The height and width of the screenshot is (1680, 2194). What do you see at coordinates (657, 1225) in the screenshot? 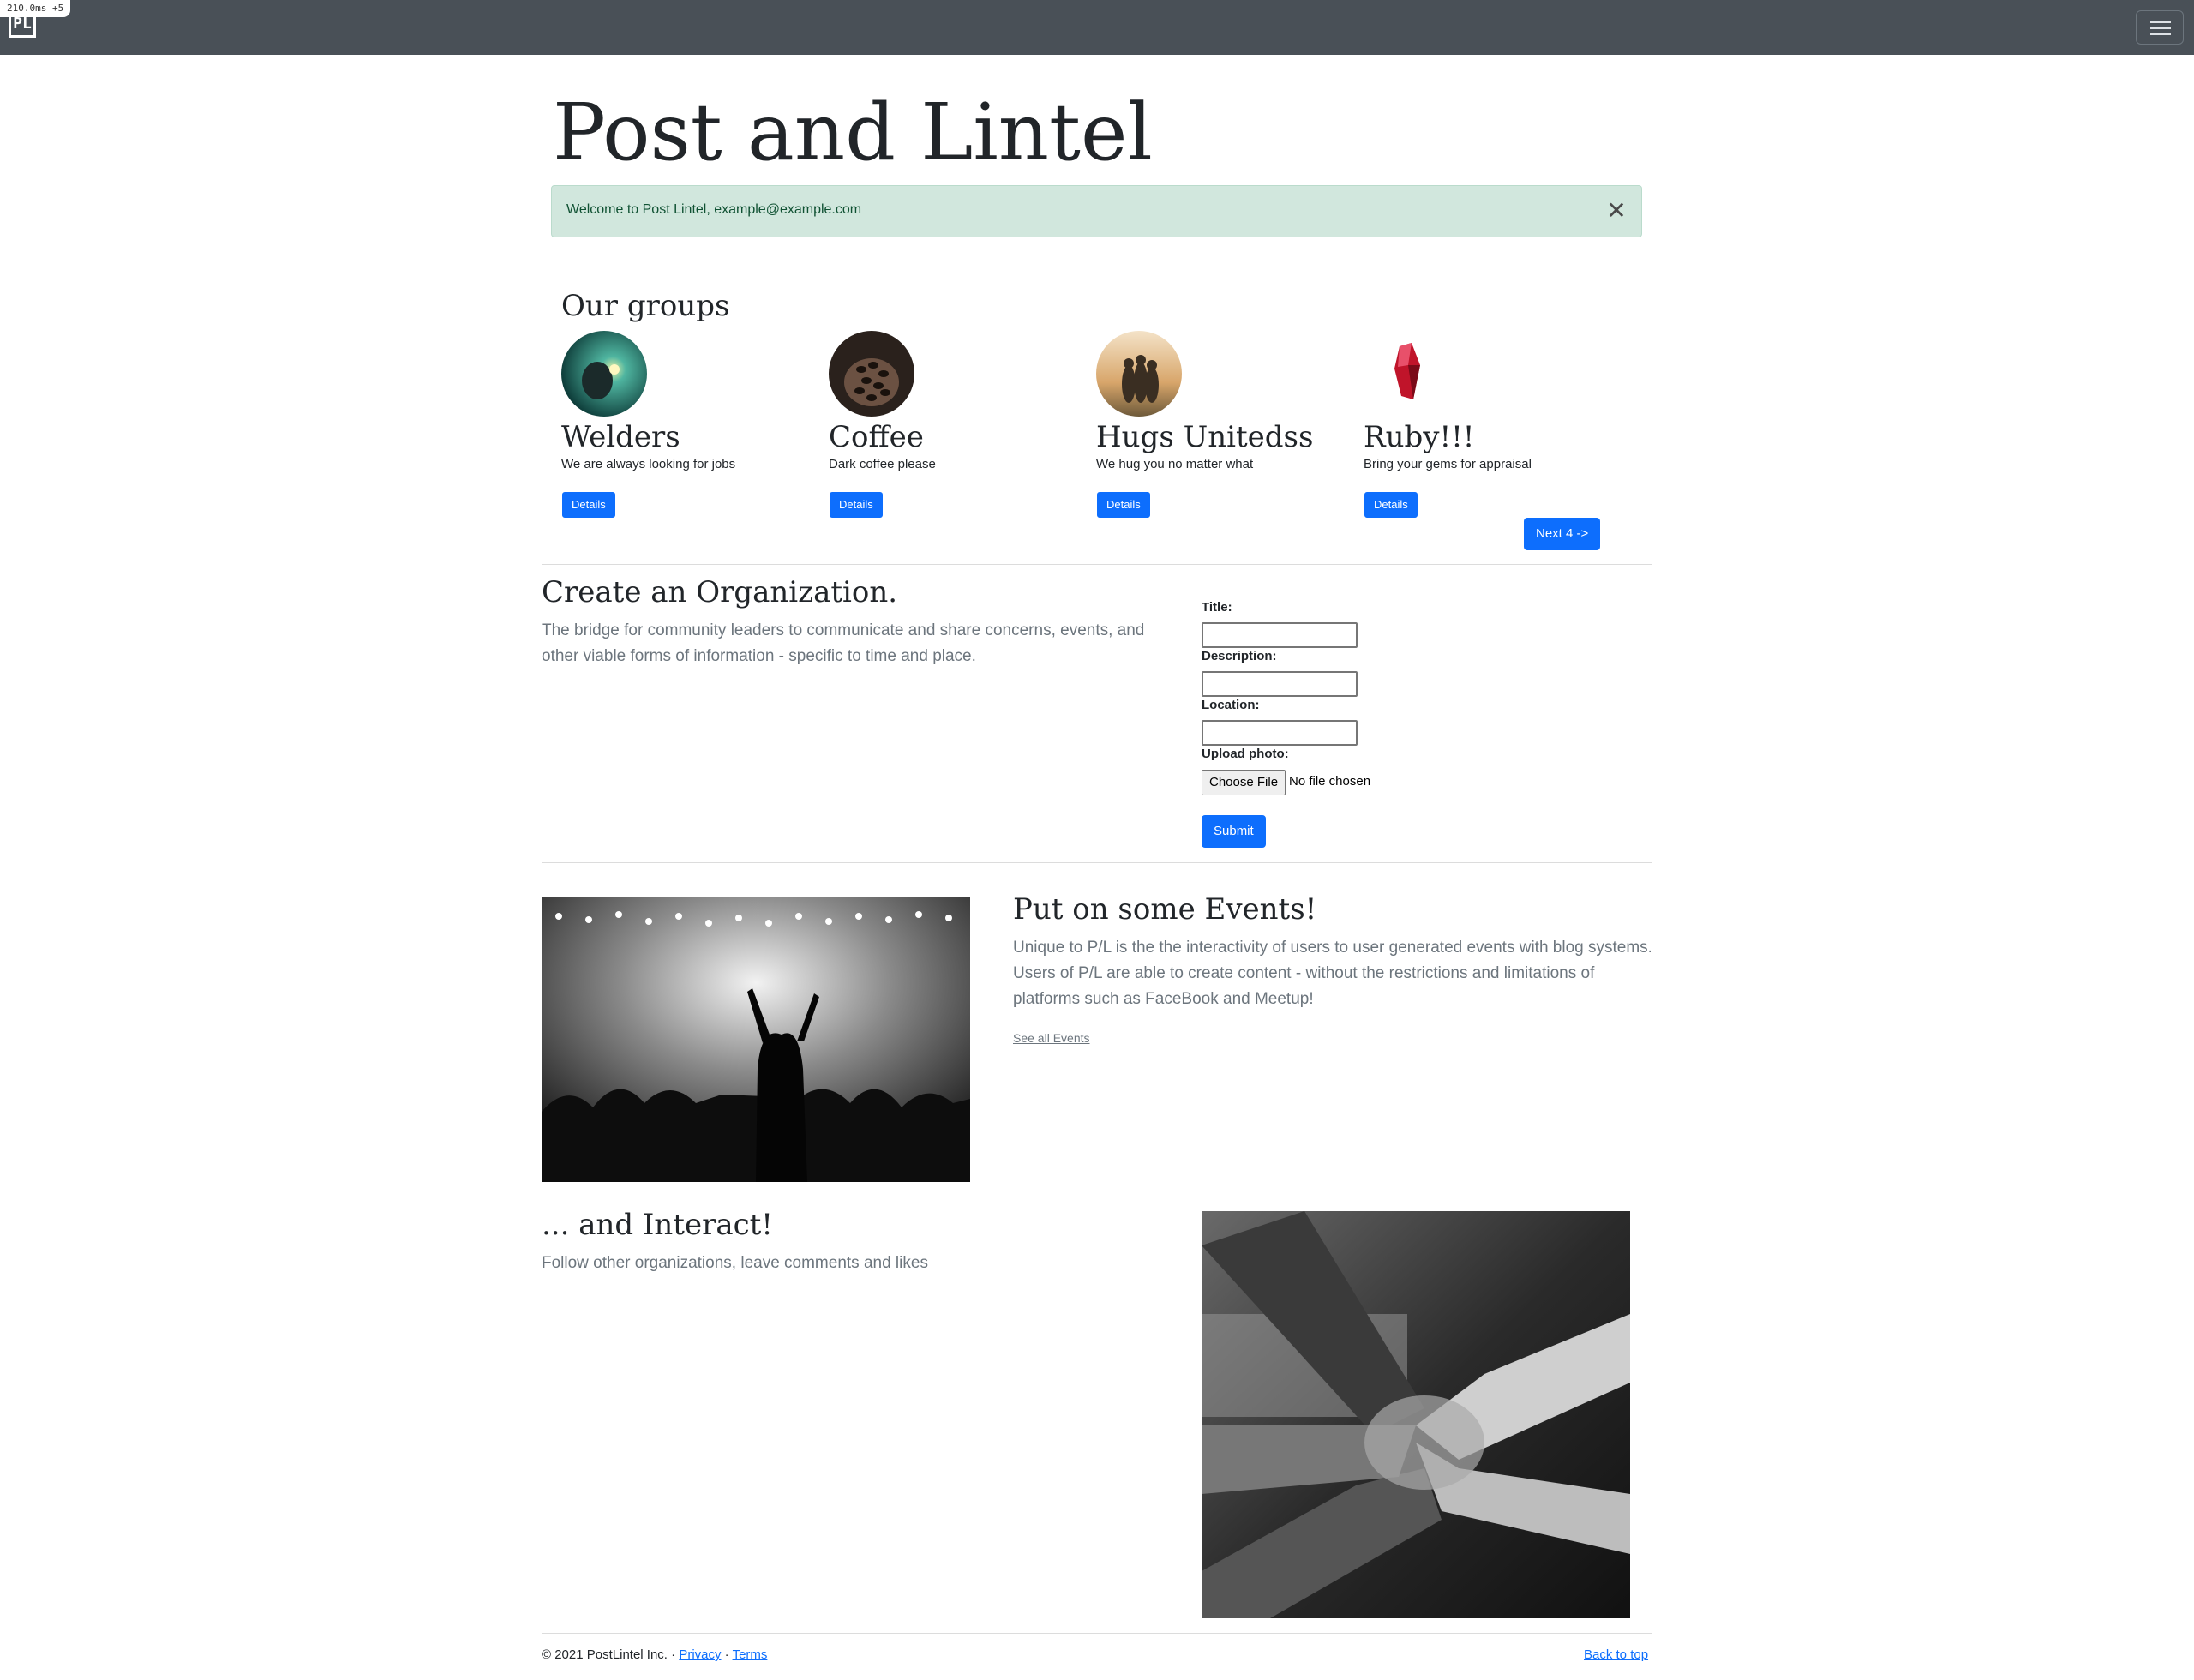
I see `interact-heading: ... and Interact!` at bounding box center [657, 1225].